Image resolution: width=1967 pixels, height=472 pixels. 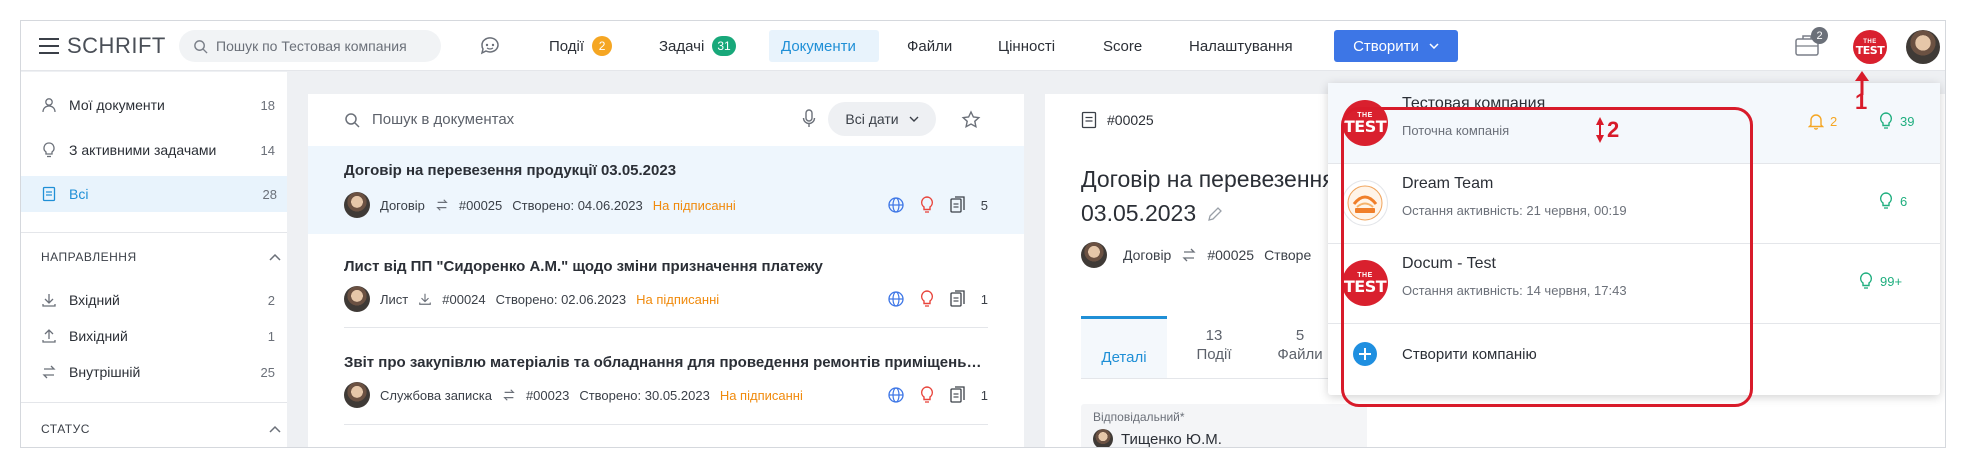 I want to click on company-subtitle: Остання активність: 14 червня, 17:43, so click(x=1514, y=290).